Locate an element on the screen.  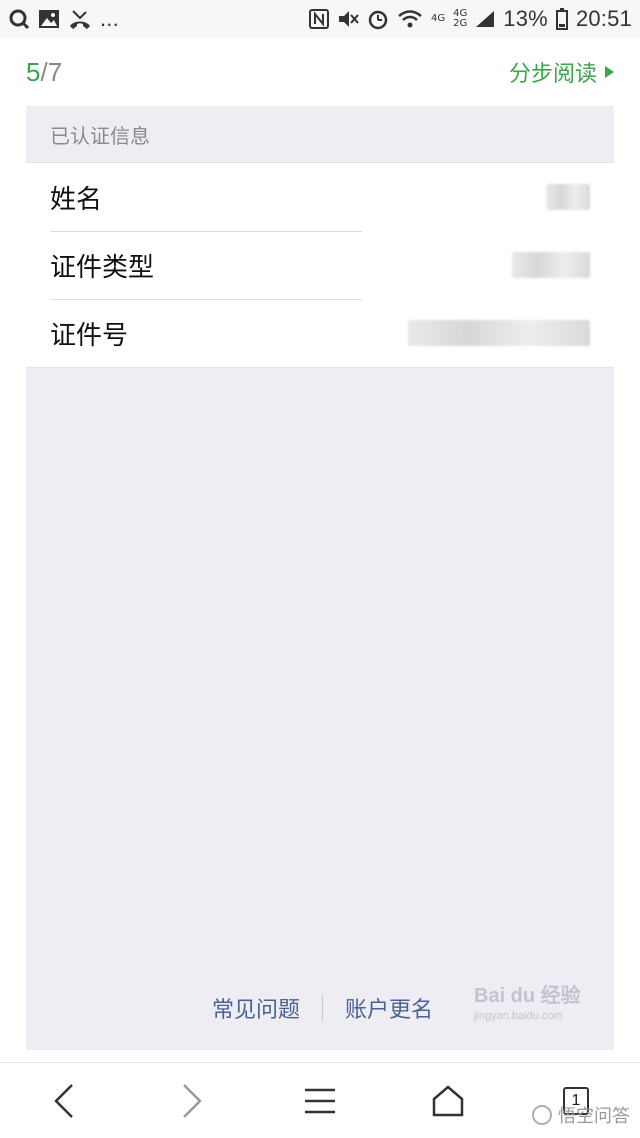
wukong-watermark: 悟空问答 is located at coordinates (581, 1115).